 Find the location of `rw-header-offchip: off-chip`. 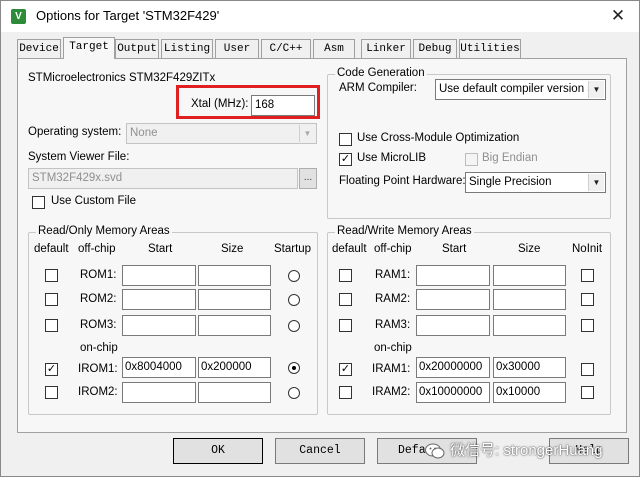

rw-header-offchip: off-chip is located at coordinates (393, 249).